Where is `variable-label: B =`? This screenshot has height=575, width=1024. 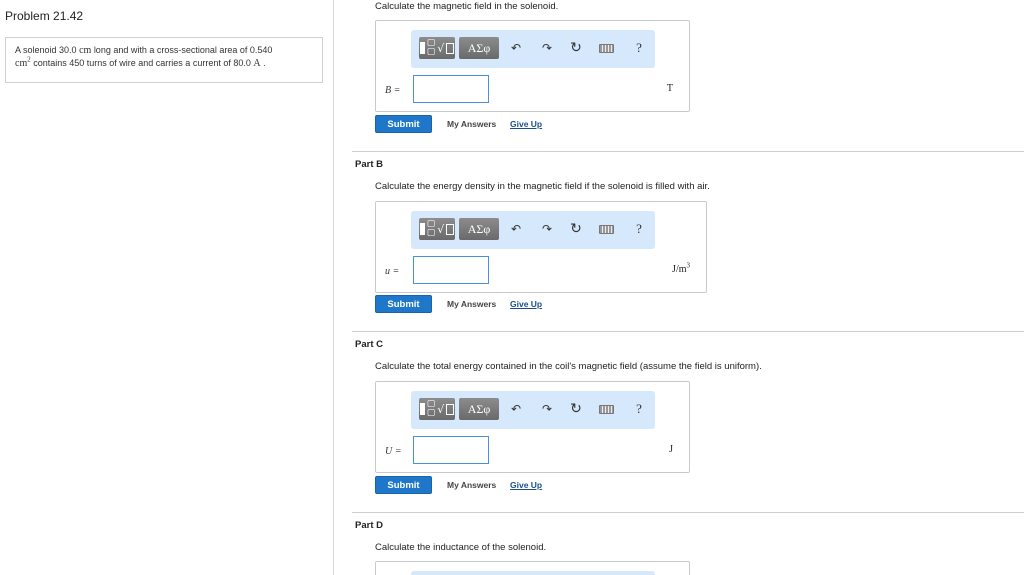
variable-label: B = is located at coordinates (393, 90).